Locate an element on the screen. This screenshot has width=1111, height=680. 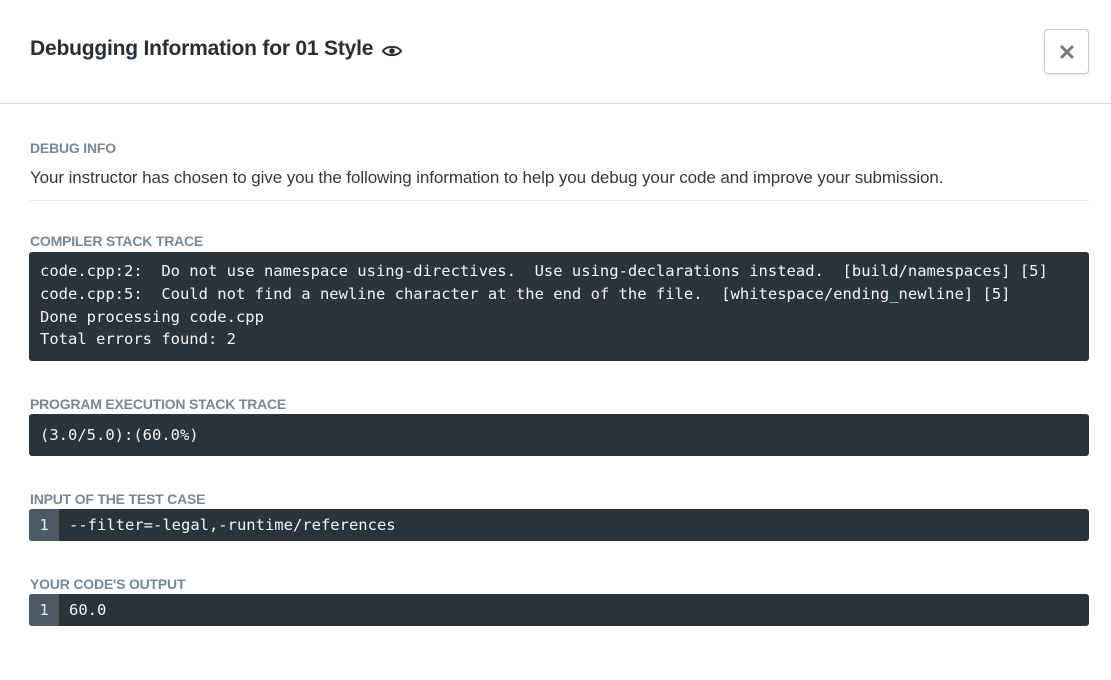
debug-info-label: DEBUG INFO is located at coordinates (73, 148).